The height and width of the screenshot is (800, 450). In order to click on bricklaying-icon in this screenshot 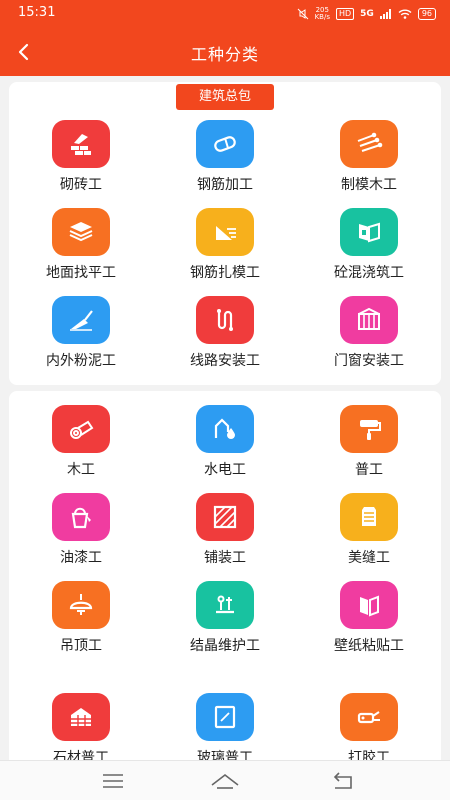, I will do `click(81, 144)`.